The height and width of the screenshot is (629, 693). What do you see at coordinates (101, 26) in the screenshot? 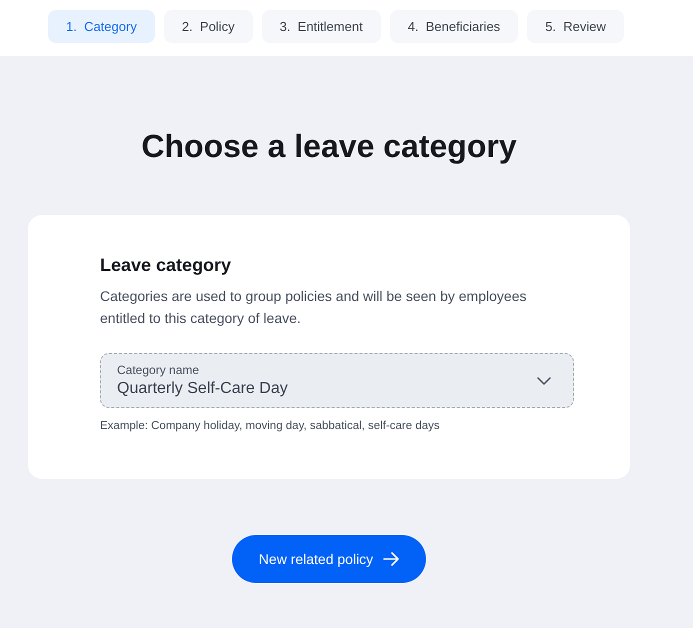
I see `step-tab: 1. Category` at bounding box center [101, 26].